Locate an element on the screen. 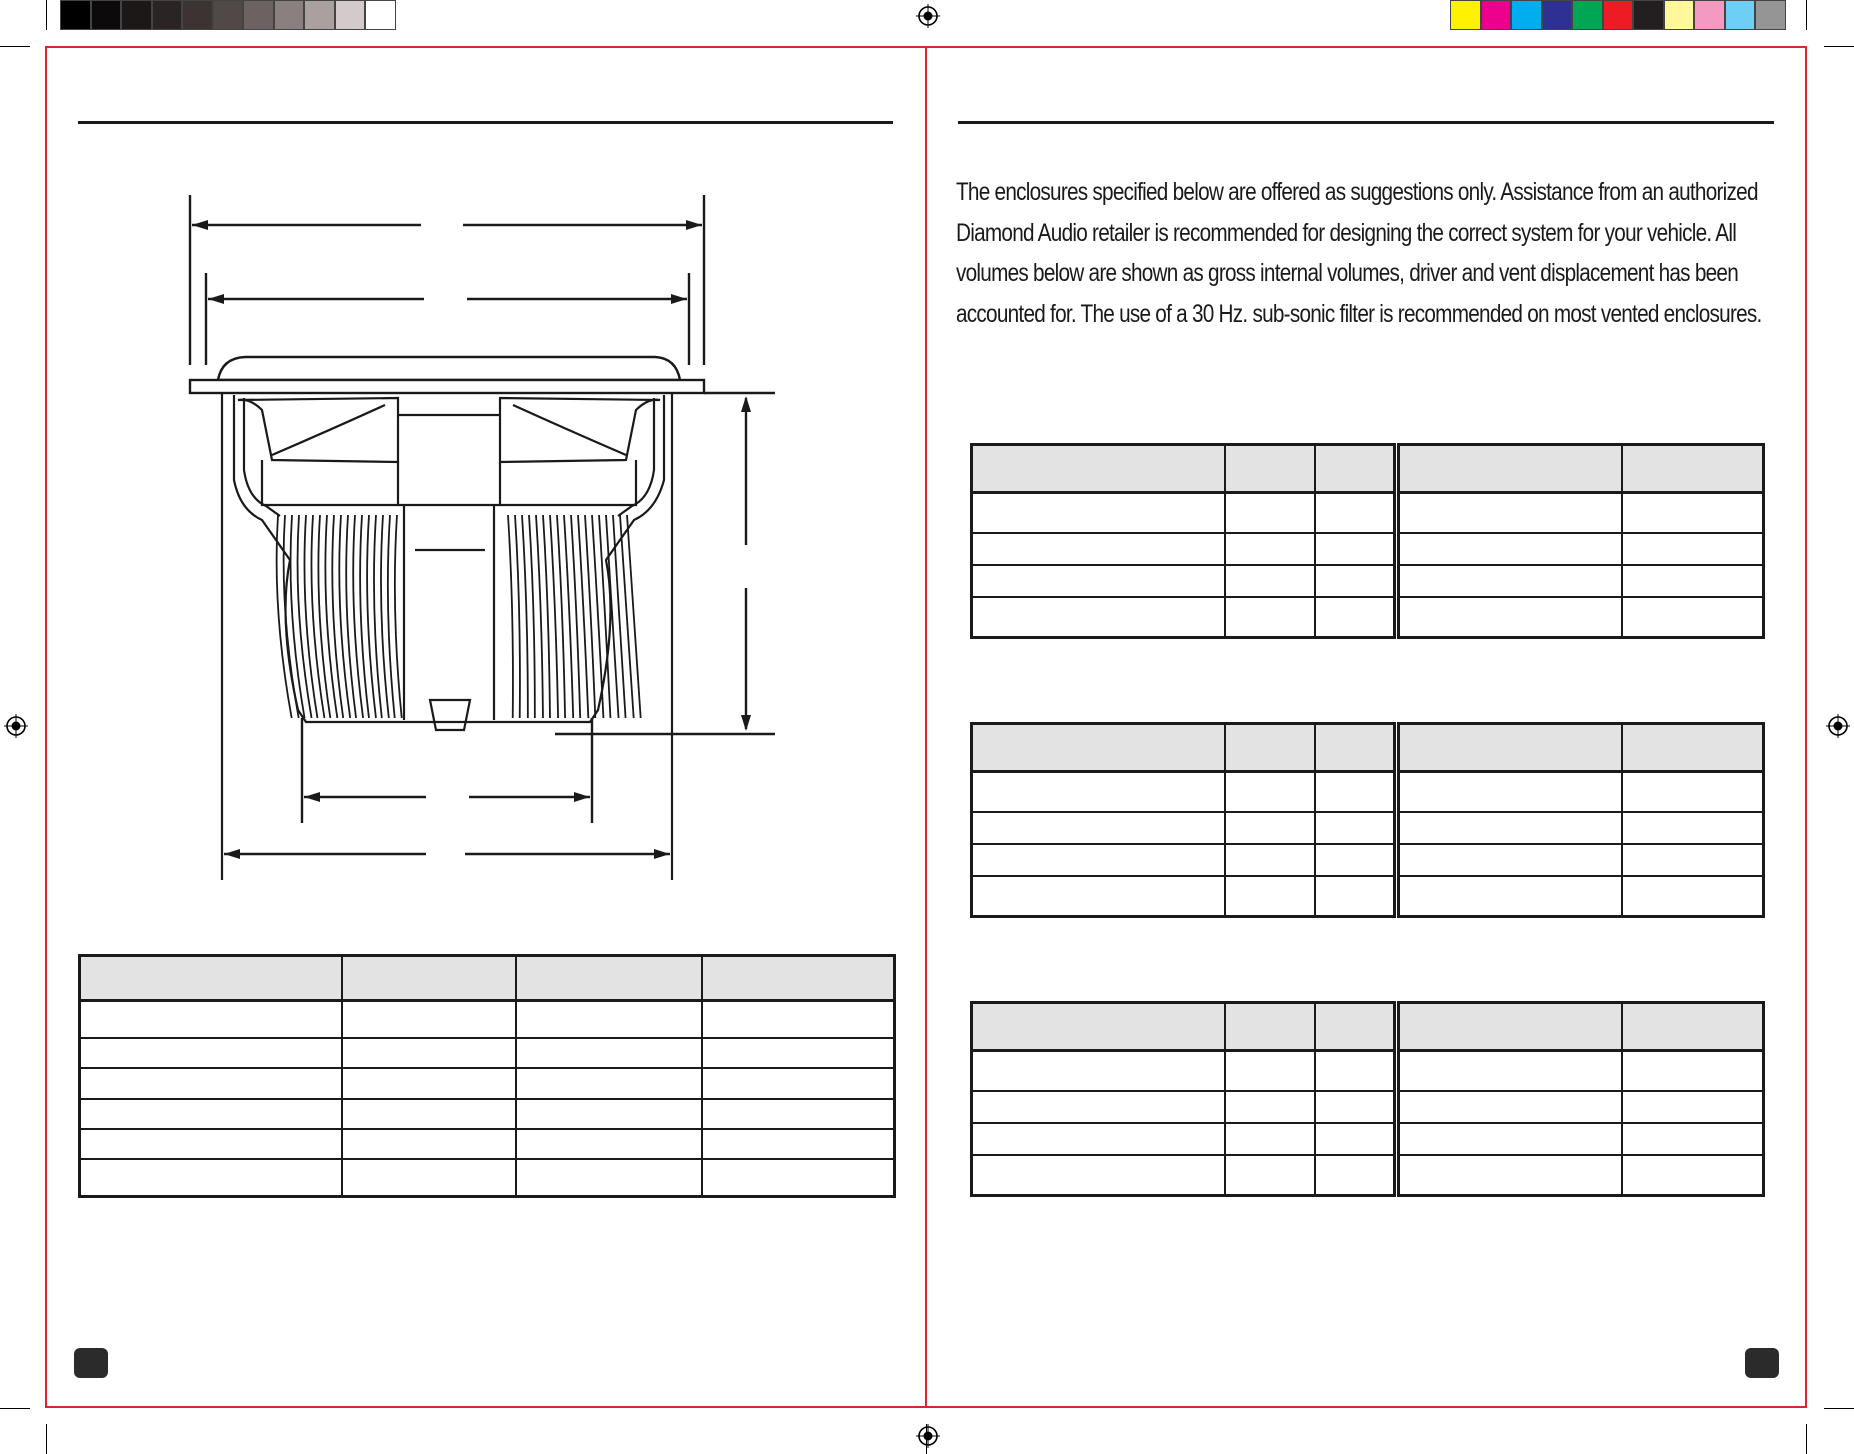 This screenshot has width=1854, height=1454. enclosure-table-3-right is located at coordinates (1581, 1099).